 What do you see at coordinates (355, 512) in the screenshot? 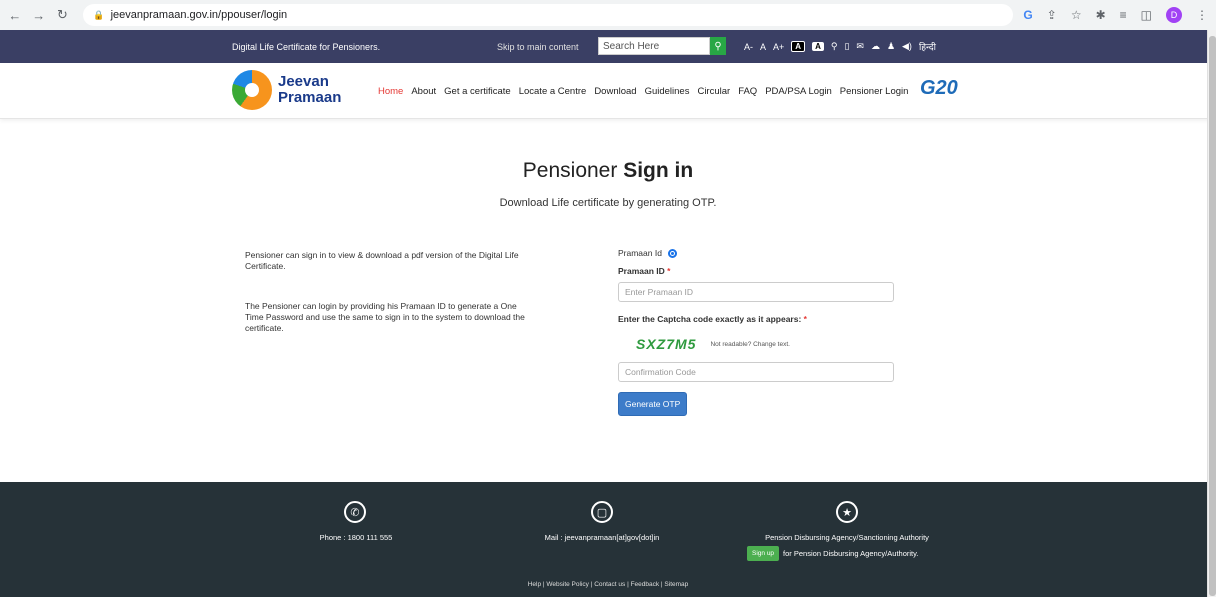
I see `phone-icon: ✆` at bounding box center [355, 512].